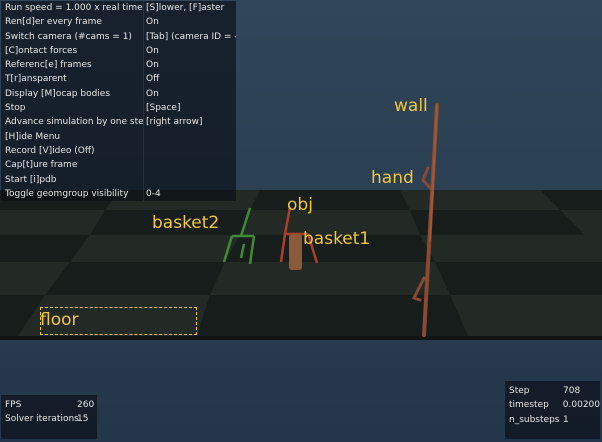 The width and height of the screenshot is (602, 442). I want to click on wall-label: wall, so click(411, 106).